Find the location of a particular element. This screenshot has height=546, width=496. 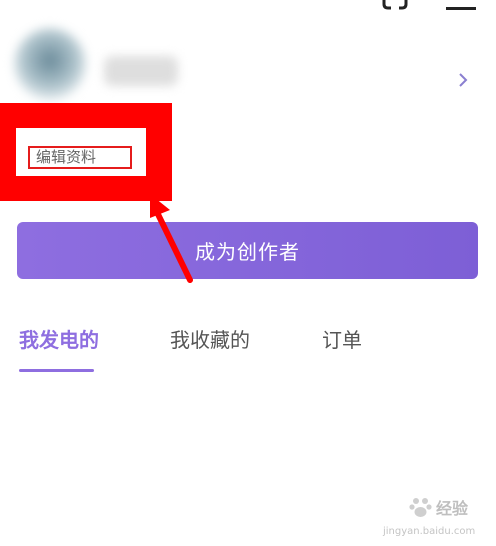

avatar is located at coordinates (50, 64).